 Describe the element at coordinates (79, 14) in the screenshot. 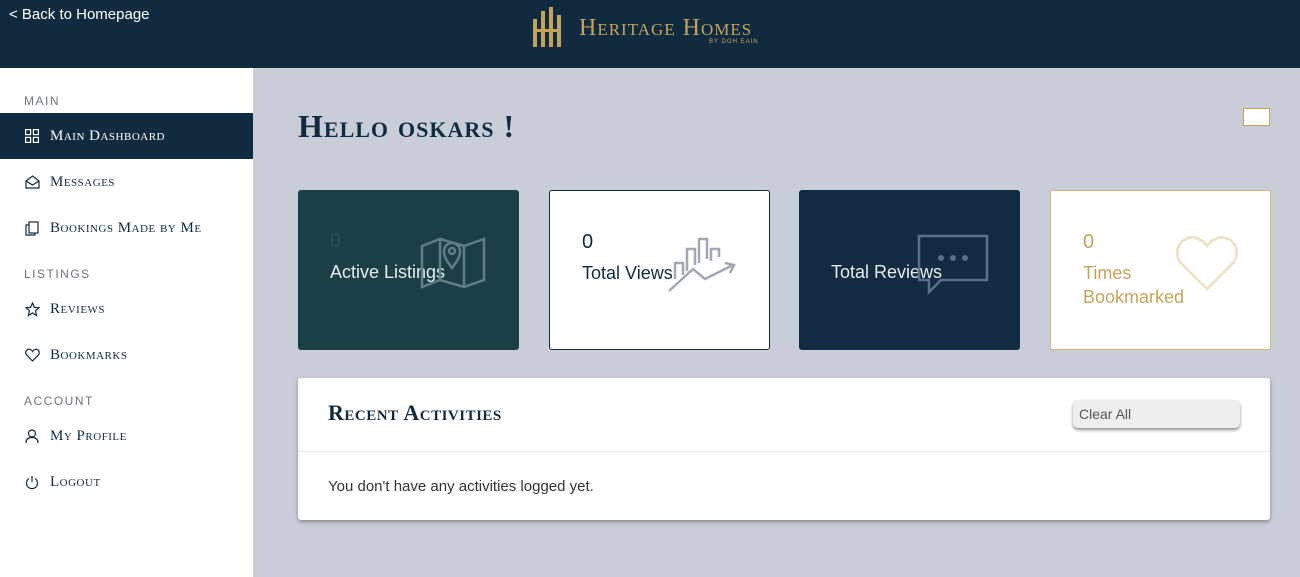

I see `back-to-homepage-link: < Back to Homepage` at that location.